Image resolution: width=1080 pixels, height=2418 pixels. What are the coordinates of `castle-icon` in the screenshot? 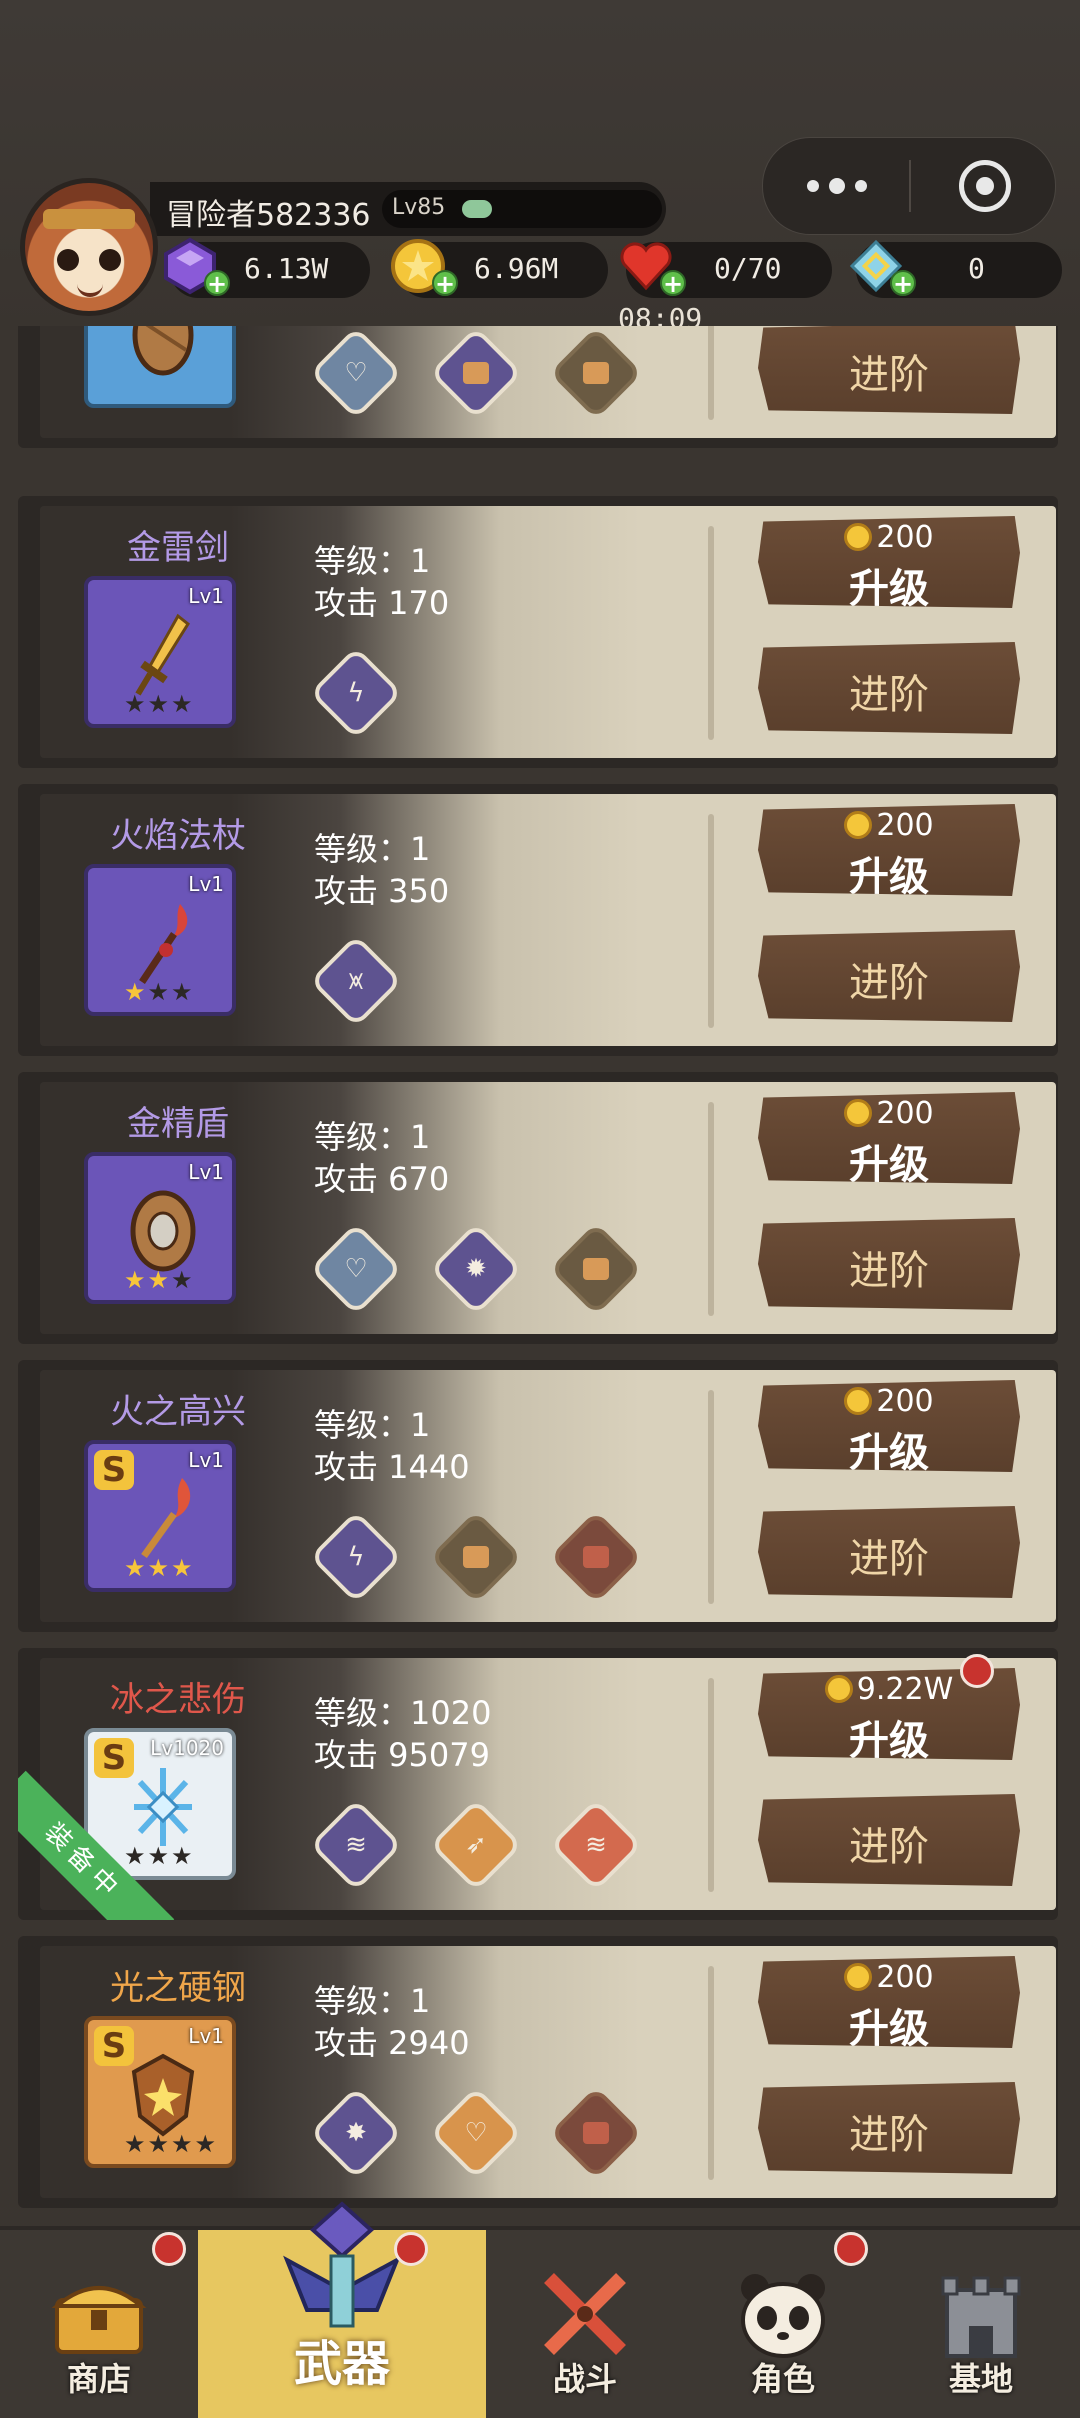 It's located at (981, 2317).